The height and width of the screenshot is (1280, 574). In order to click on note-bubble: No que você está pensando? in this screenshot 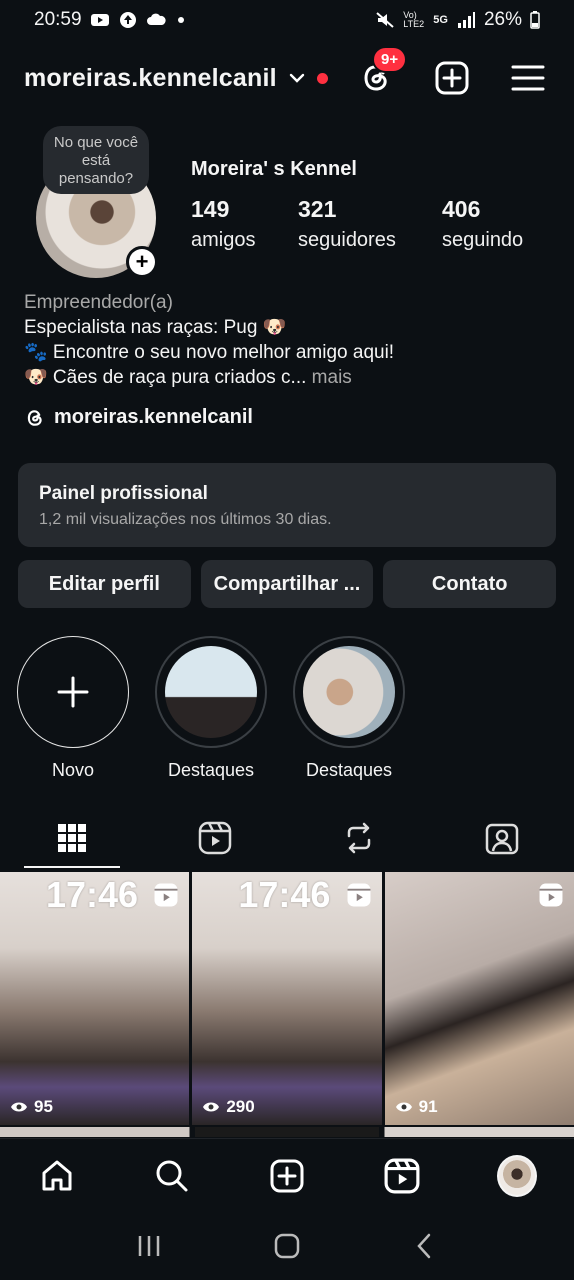, I will do `click(96, 160)`.